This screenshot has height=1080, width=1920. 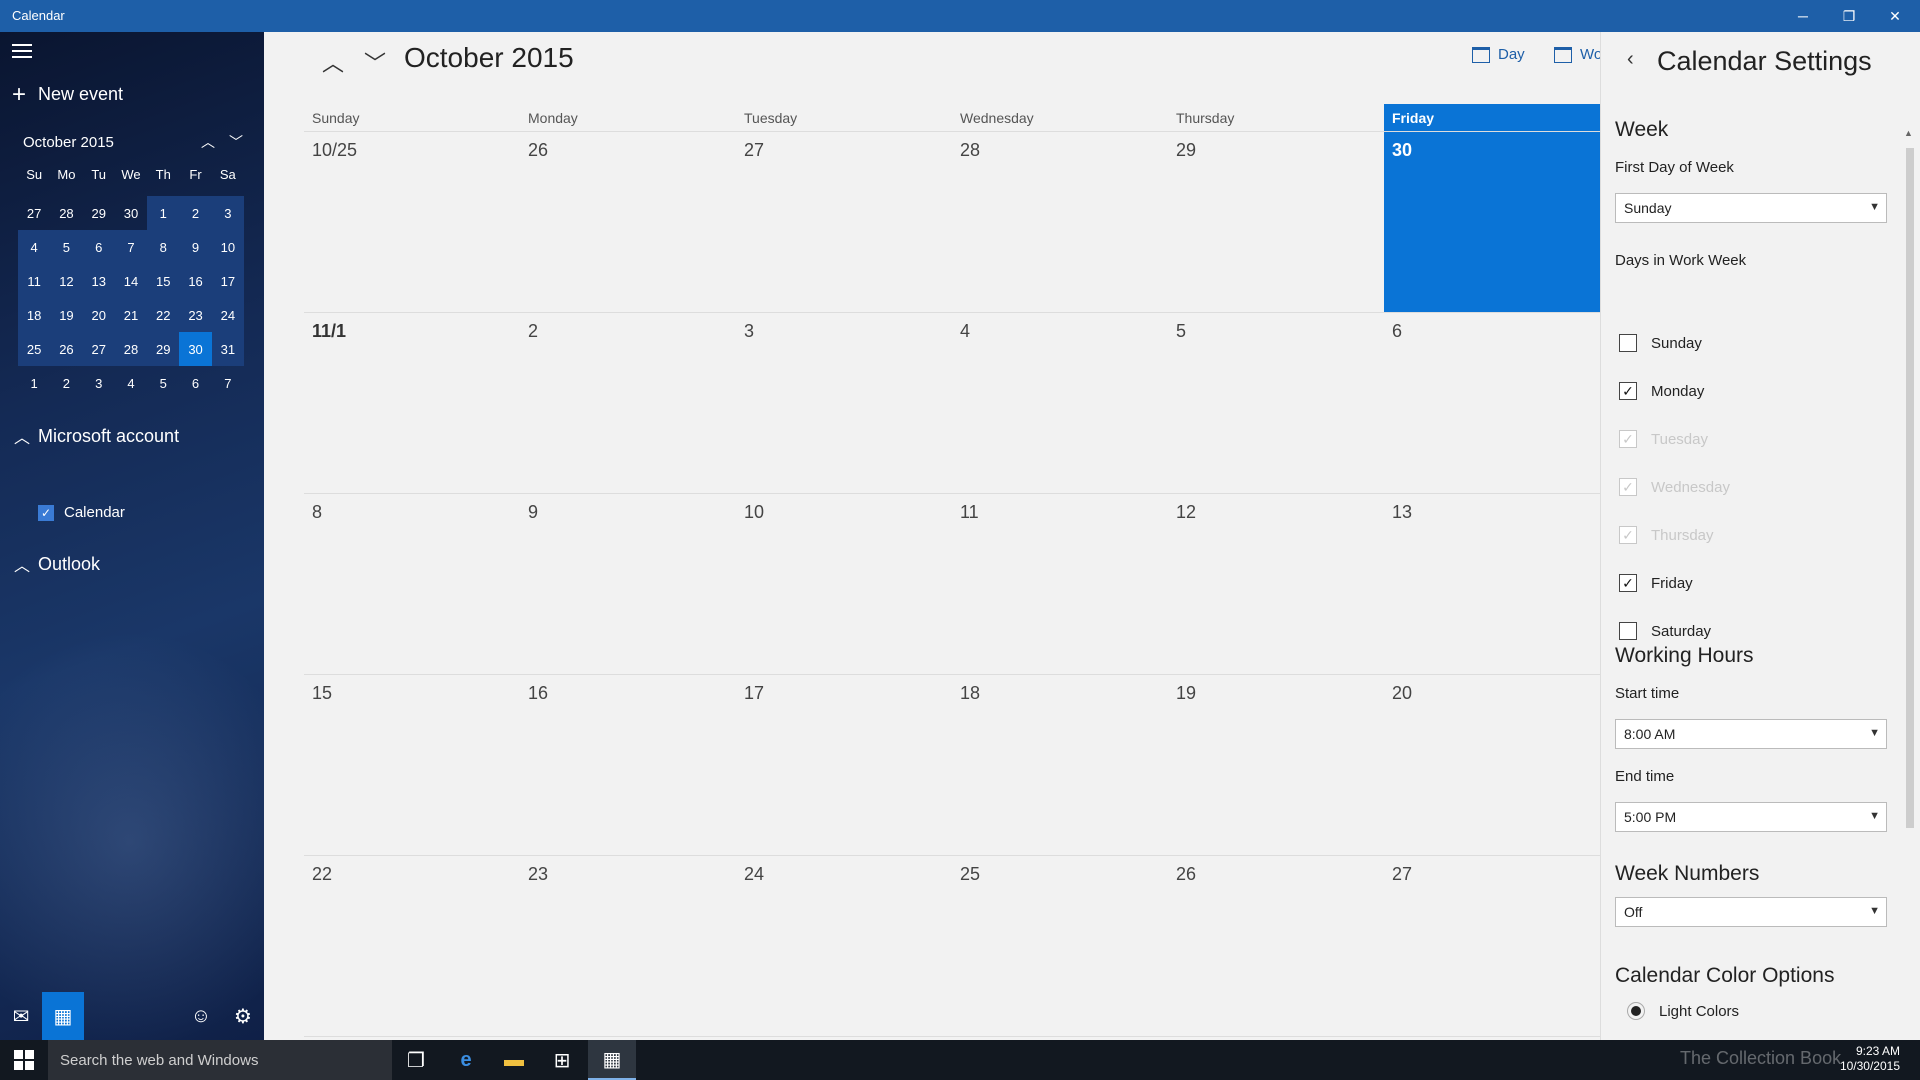 I want to click on mini-calendar-day: 20, so click(x=98, y=315).